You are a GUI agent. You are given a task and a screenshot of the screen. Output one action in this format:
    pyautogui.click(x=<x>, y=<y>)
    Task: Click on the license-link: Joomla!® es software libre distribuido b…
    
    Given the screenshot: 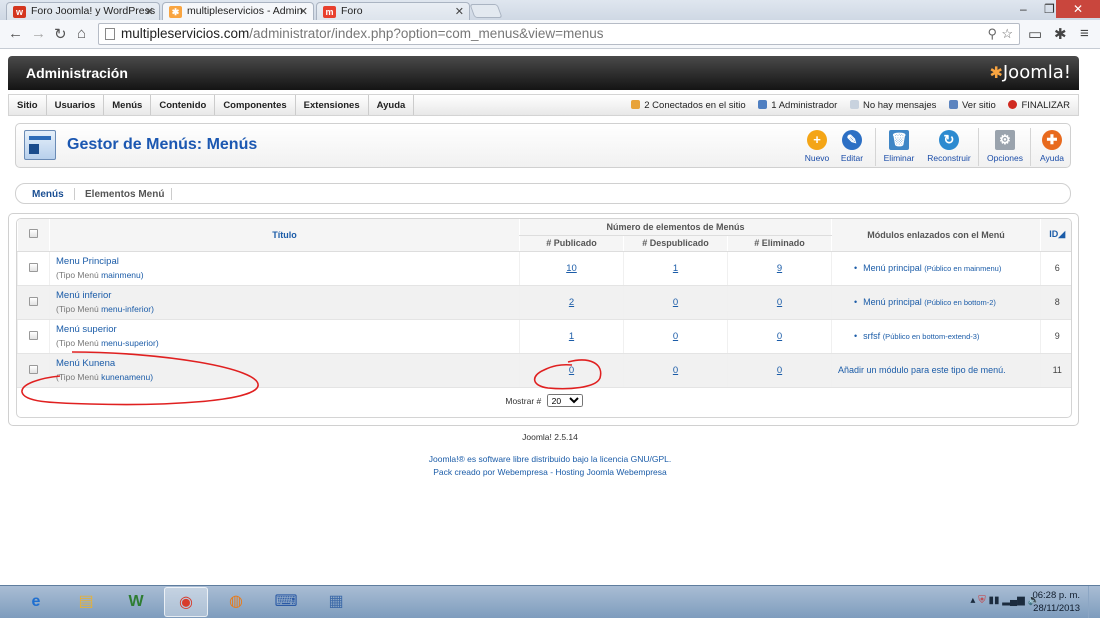 What is the action you would take?
    pyautogui.click(x=550, y=459)
    